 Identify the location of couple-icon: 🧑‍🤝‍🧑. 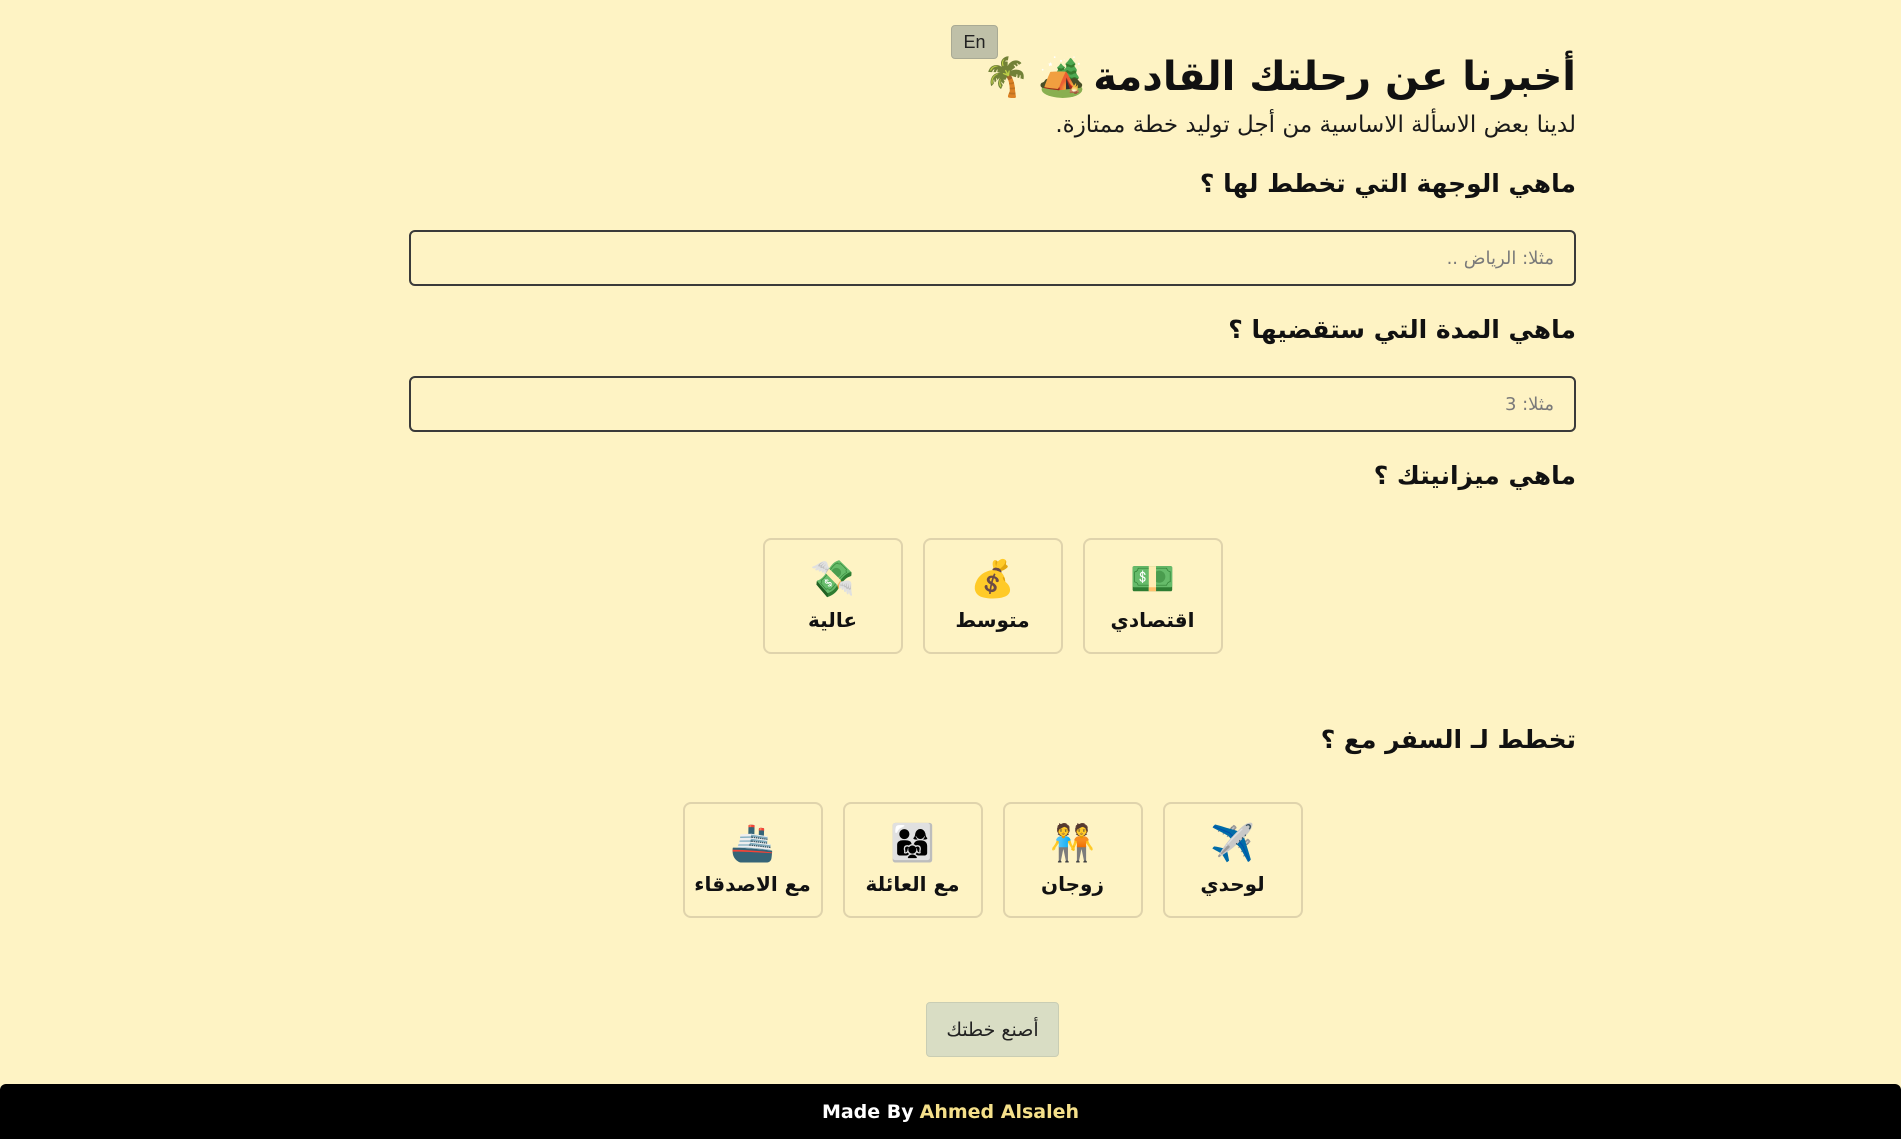
(1072, 843).